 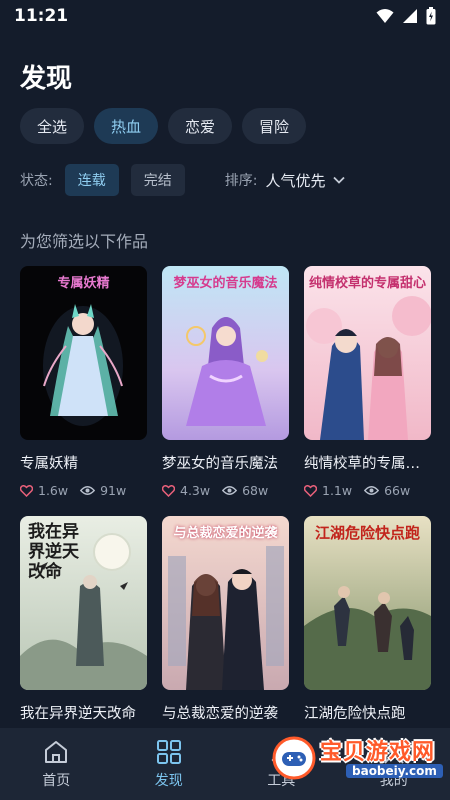 I want to click on status-icons, so click(x=406, y=16).